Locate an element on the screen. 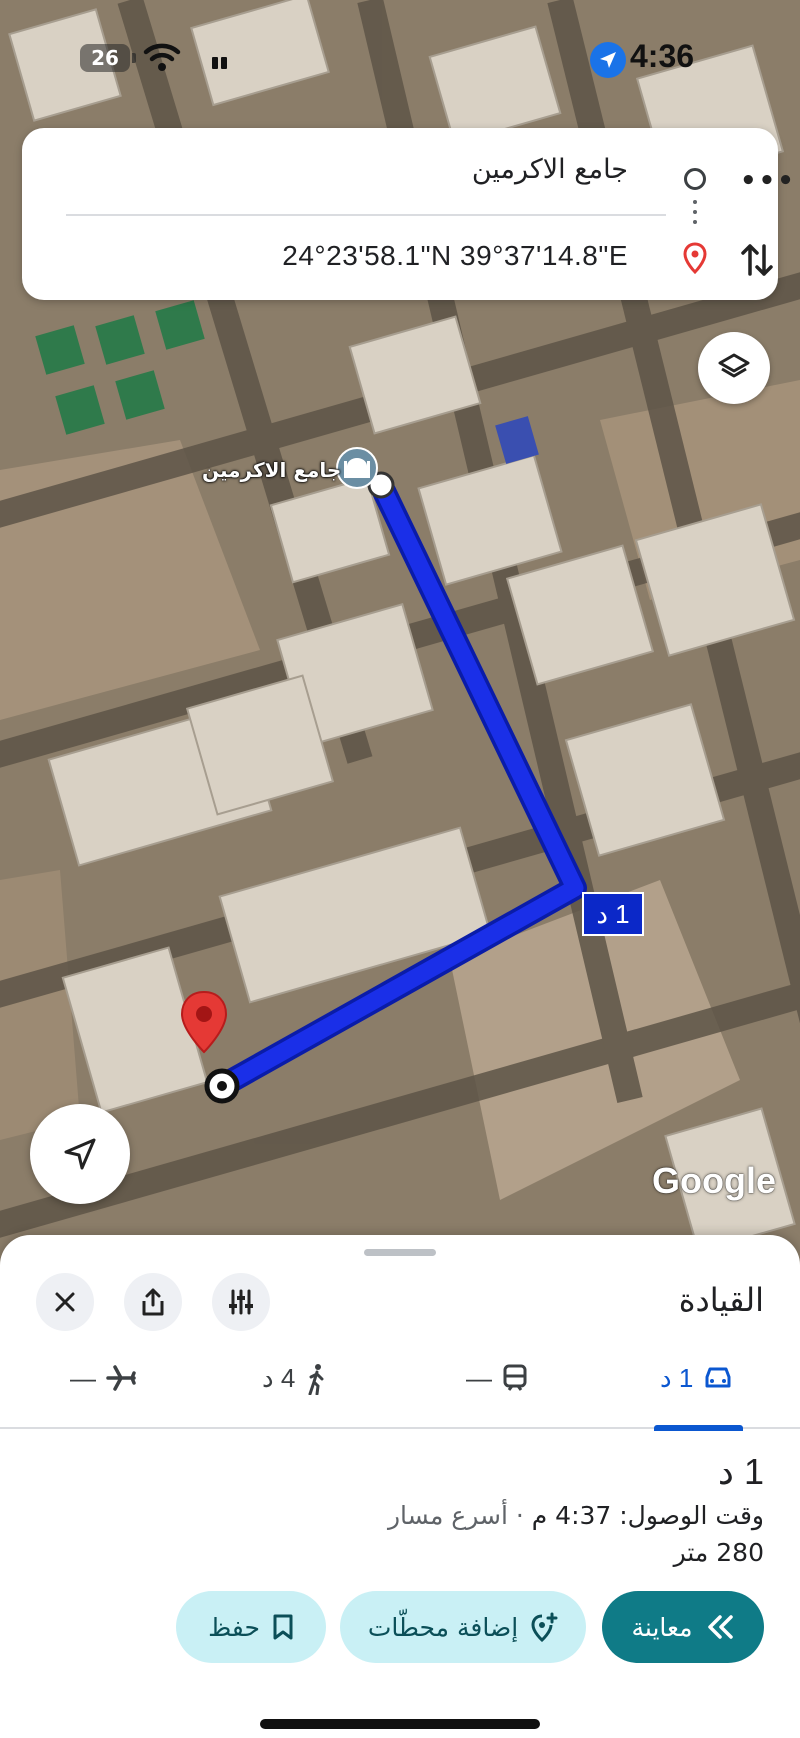 The height and width of the screenshot is (1738, 800). origin-circle-icon is located at coordinates (695, 179).